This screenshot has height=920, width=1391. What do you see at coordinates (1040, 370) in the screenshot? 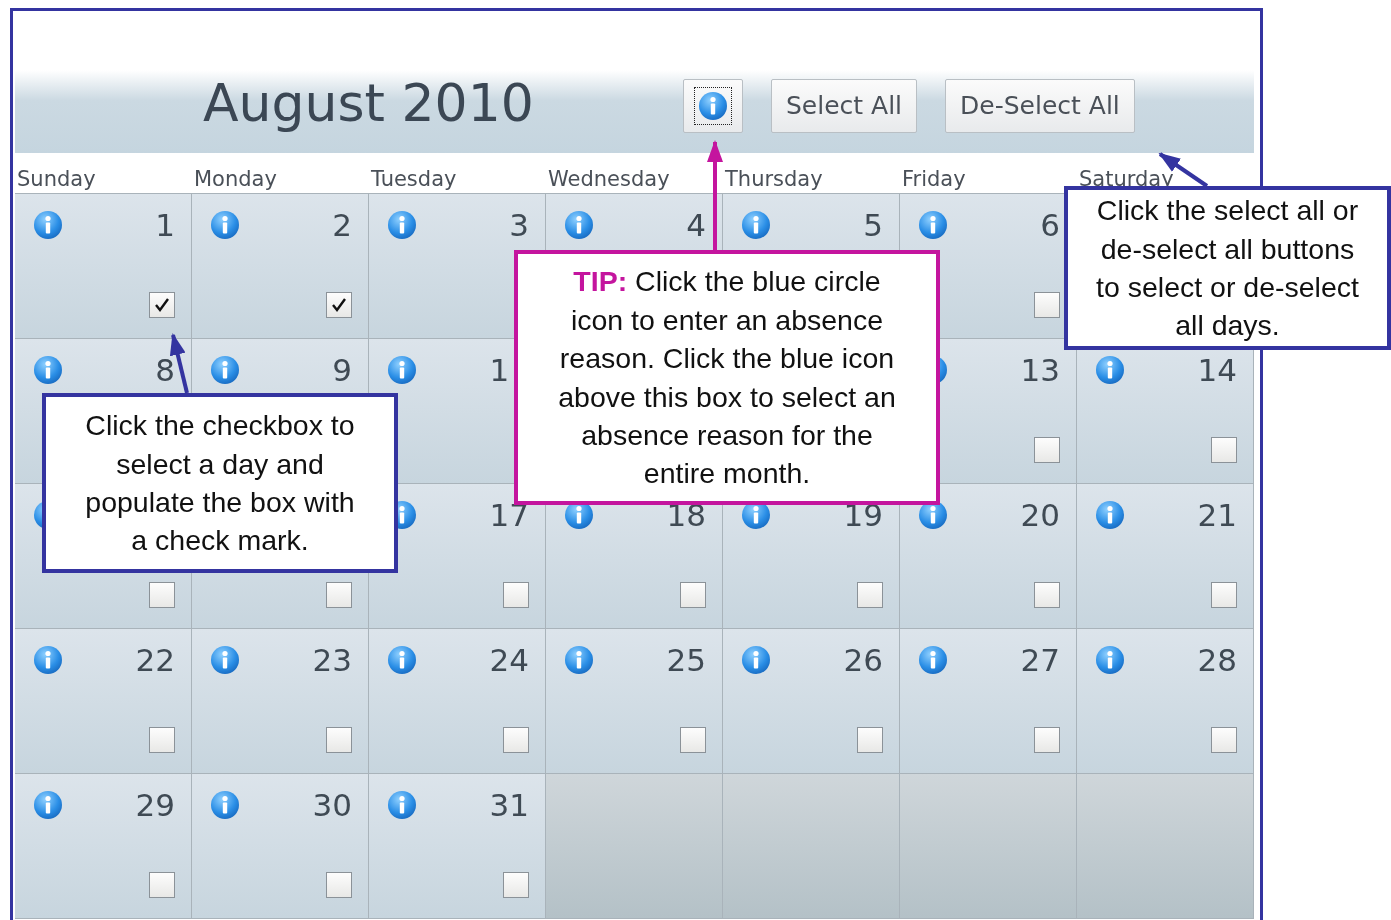
I see `day-number: 13` at bounding box center [1040, 370].